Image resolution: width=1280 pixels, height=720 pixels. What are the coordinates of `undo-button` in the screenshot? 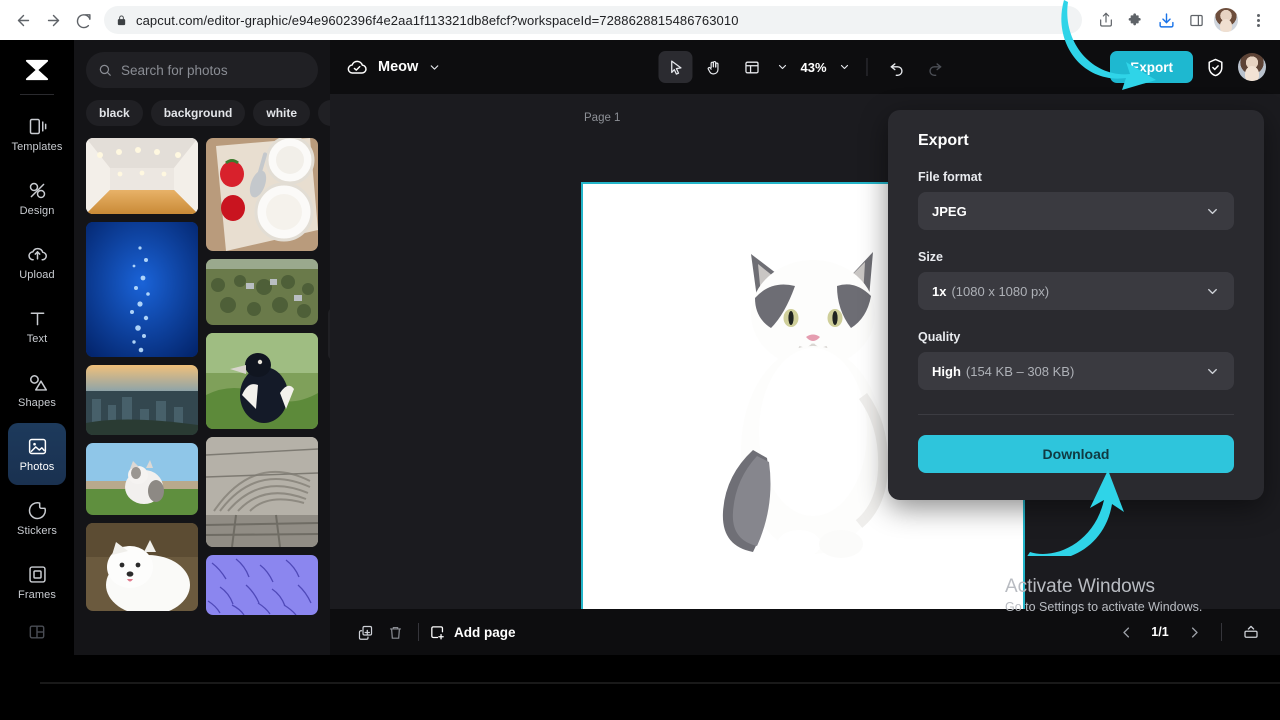 It's located at (897, 67).